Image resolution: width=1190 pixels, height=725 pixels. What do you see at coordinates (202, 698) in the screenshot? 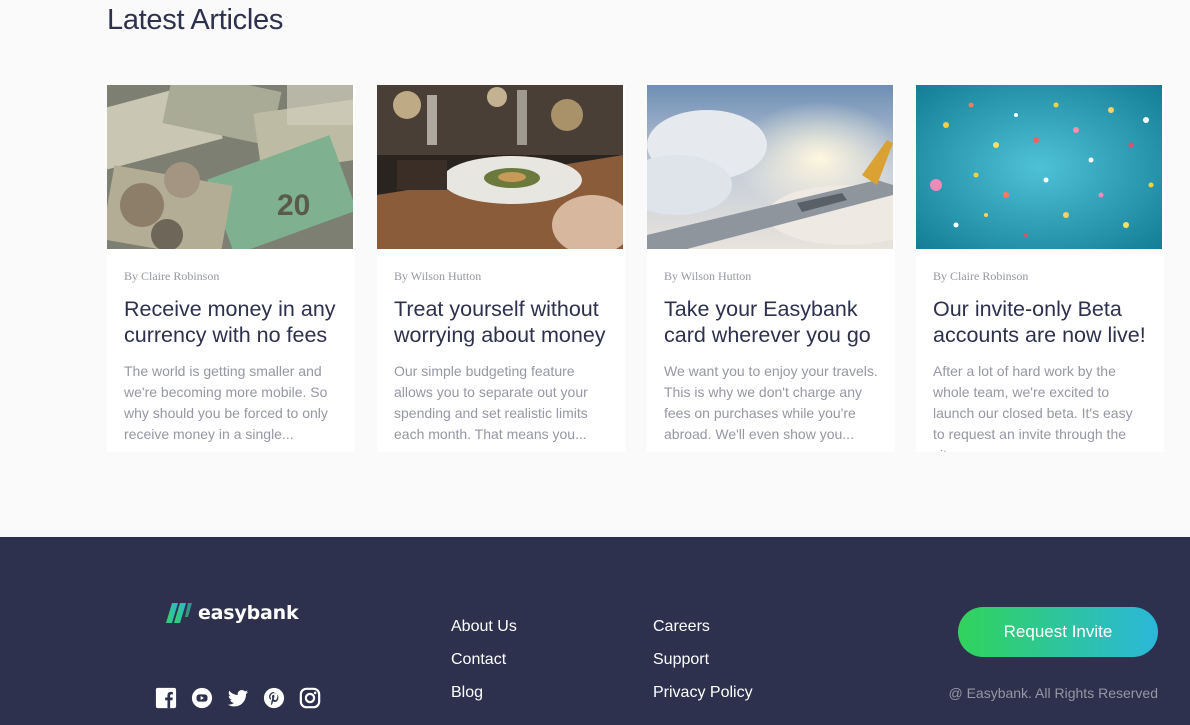
I see `youtube-icon` at bounding box center [202, 698].